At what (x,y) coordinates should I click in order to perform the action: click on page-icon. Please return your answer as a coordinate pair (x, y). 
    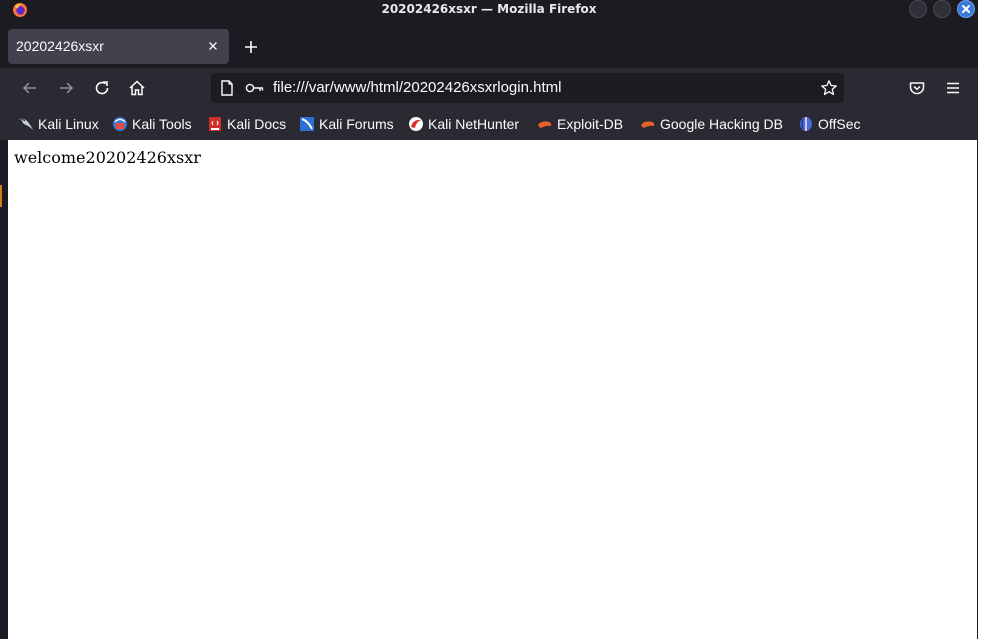
    Looking at the image, I should click on (227, 88).